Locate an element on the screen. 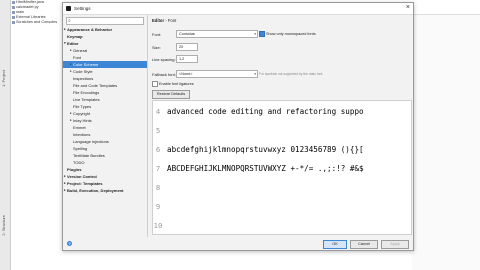  settings-tree-item: Inspections is located at coordinates (105, 78).